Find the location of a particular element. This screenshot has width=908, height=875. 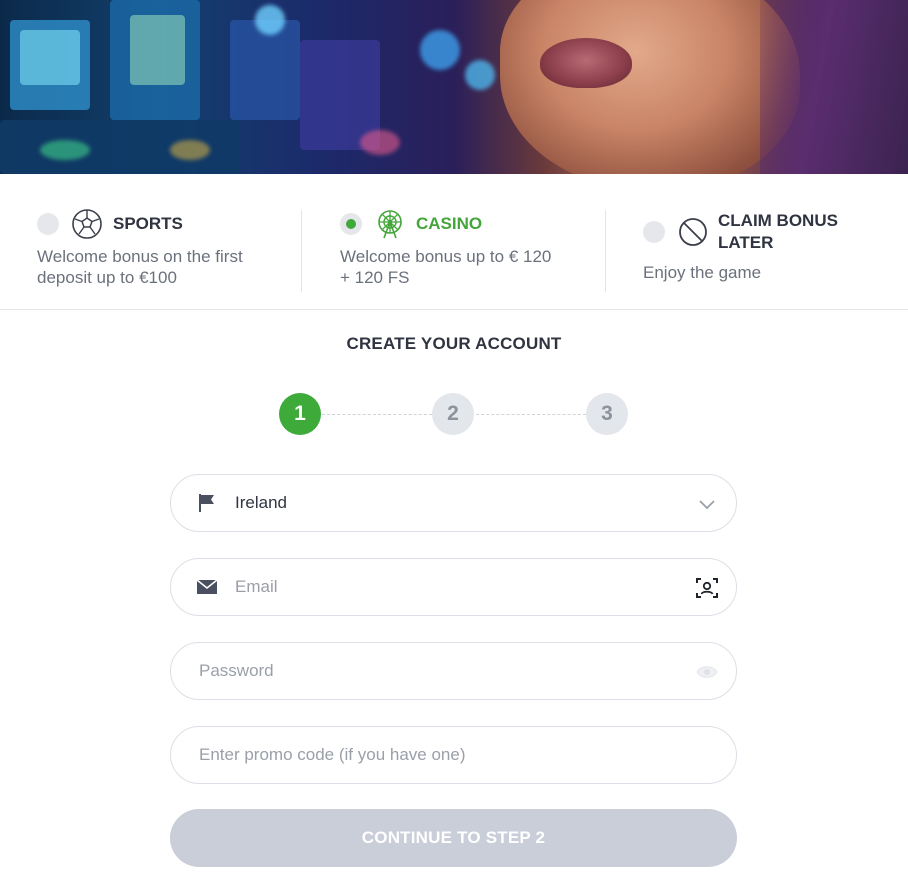

promo-code-field: Enter promo code (if you have one) is located at coordinates (453, 755).